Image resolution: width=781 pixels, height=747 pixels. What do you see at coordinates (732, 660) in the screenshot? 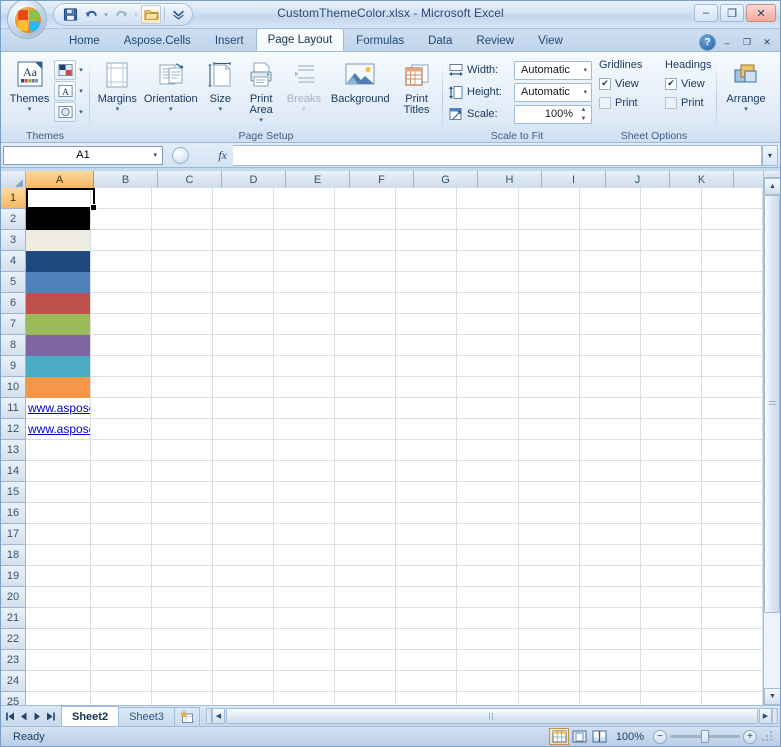
I see `cell-X23` at bounding box center [732, 660].